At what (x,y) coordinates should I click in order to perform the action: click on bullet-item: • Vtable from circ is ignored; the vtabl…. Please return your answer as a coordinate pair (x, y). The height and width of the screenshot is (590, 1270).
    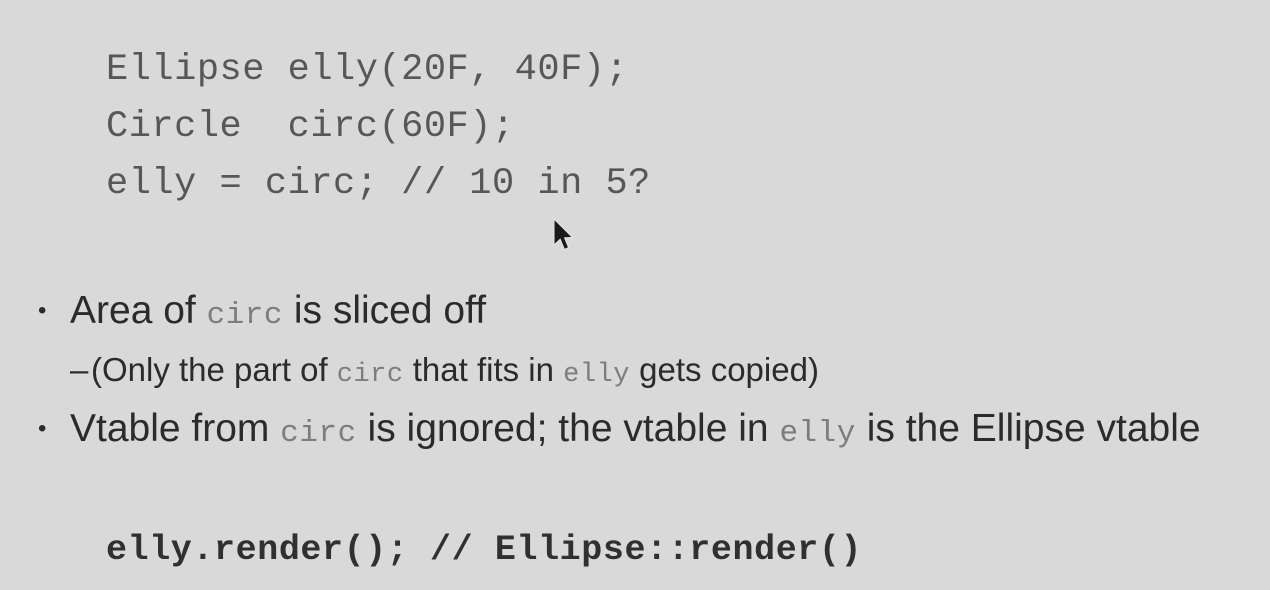
    Looking at the image, I should click on (643, 431).